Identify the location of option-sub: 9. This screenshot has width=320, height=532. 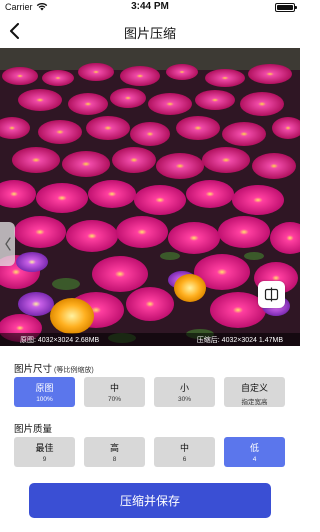
(44, 459).